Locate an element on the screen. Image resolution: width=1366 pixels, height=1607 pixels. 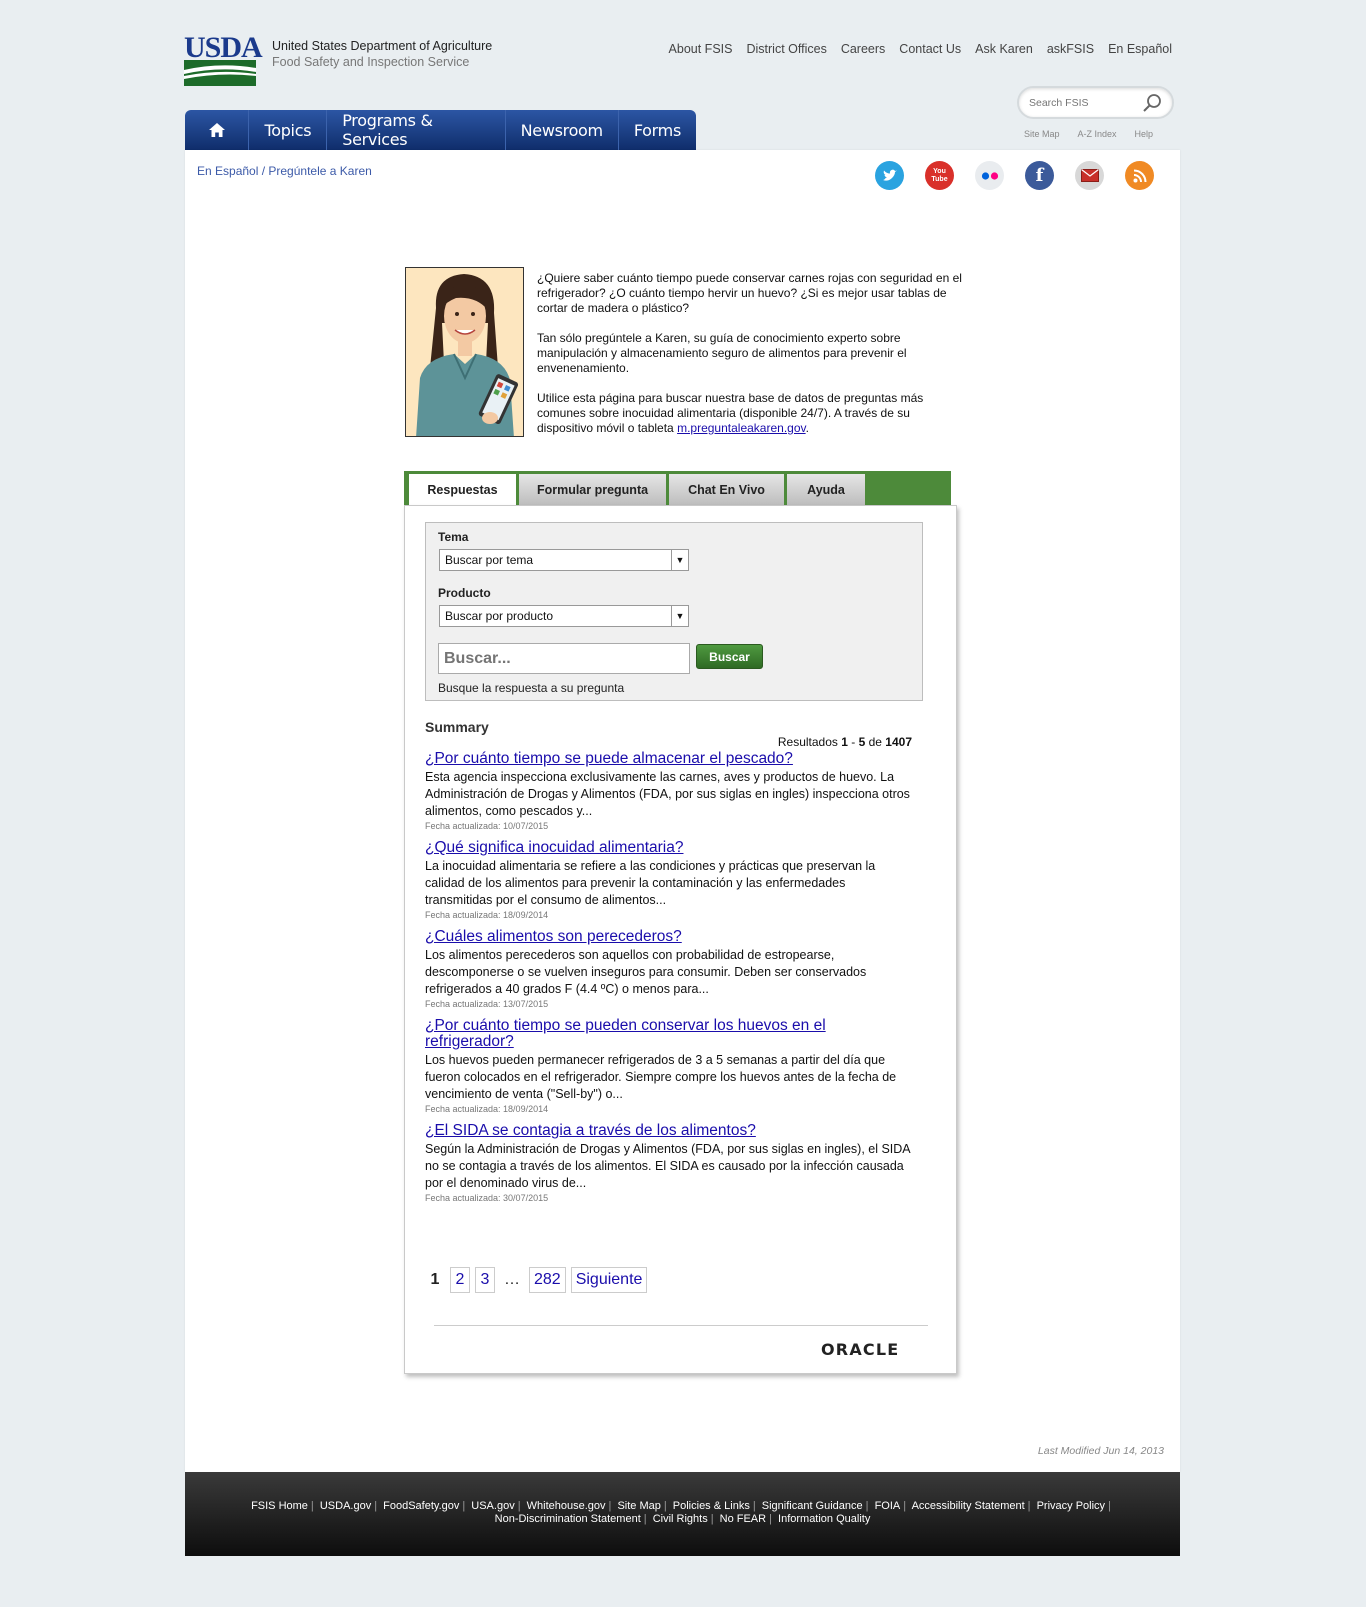
top-link-contact: Contact Us is located at coordinates (930, 49).